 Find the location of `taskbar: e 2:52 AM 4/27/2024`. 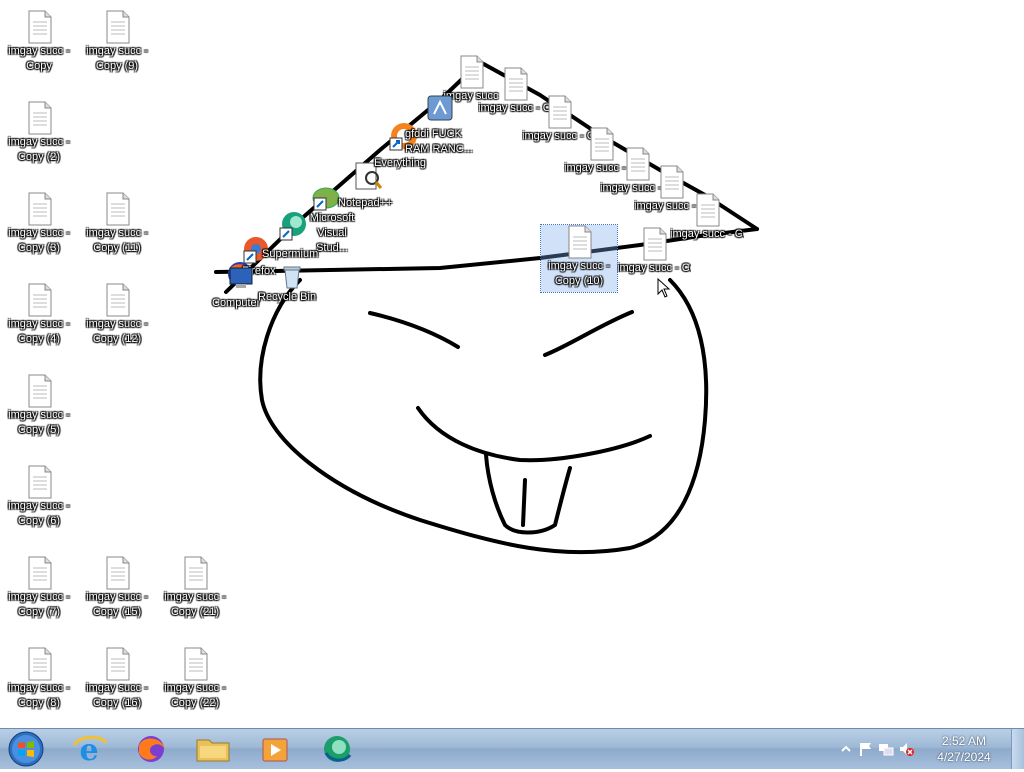

taskbar: e 2:52 AM 4/27/2024 is located at coordinates (512, 748).